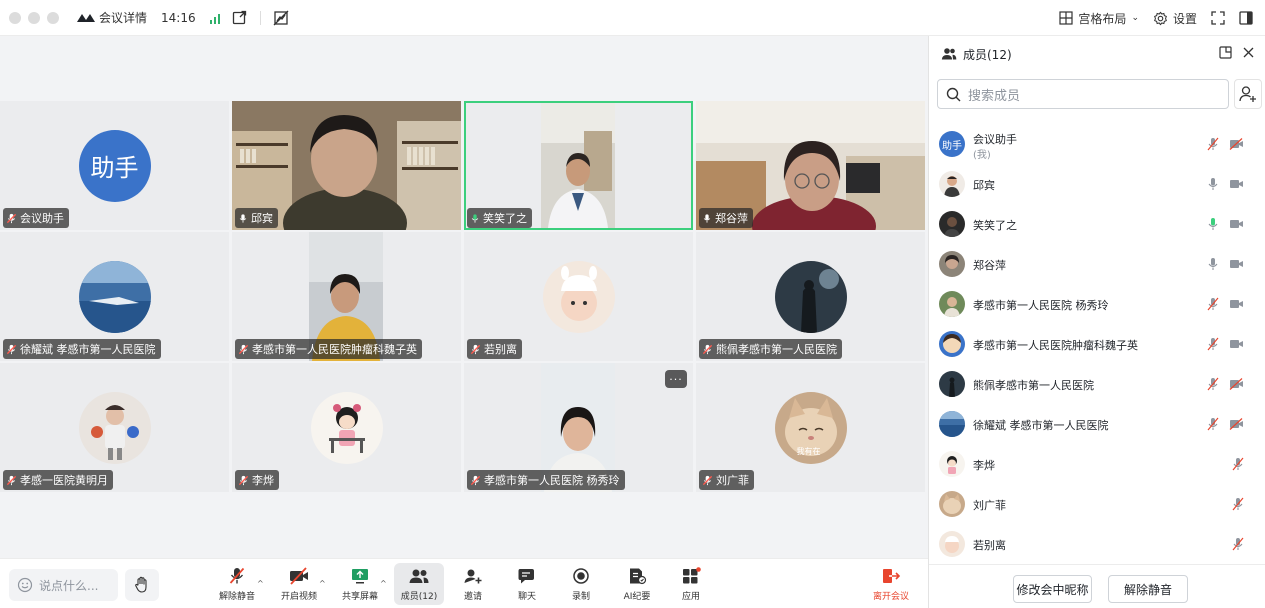  What do you see at coordinates (123, 17) in the screenshot?
I see `meeting-details-link: 会议详情` at bounding box center [123, 17].